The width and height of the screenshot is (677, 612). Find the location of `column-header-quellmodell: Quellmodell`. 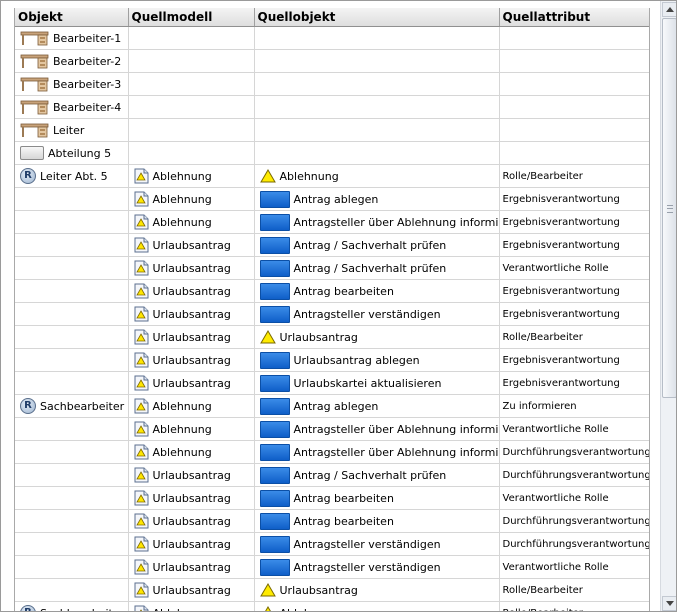

column-header-quellmodell: Quellmodell is located at coordinates (191, 17).